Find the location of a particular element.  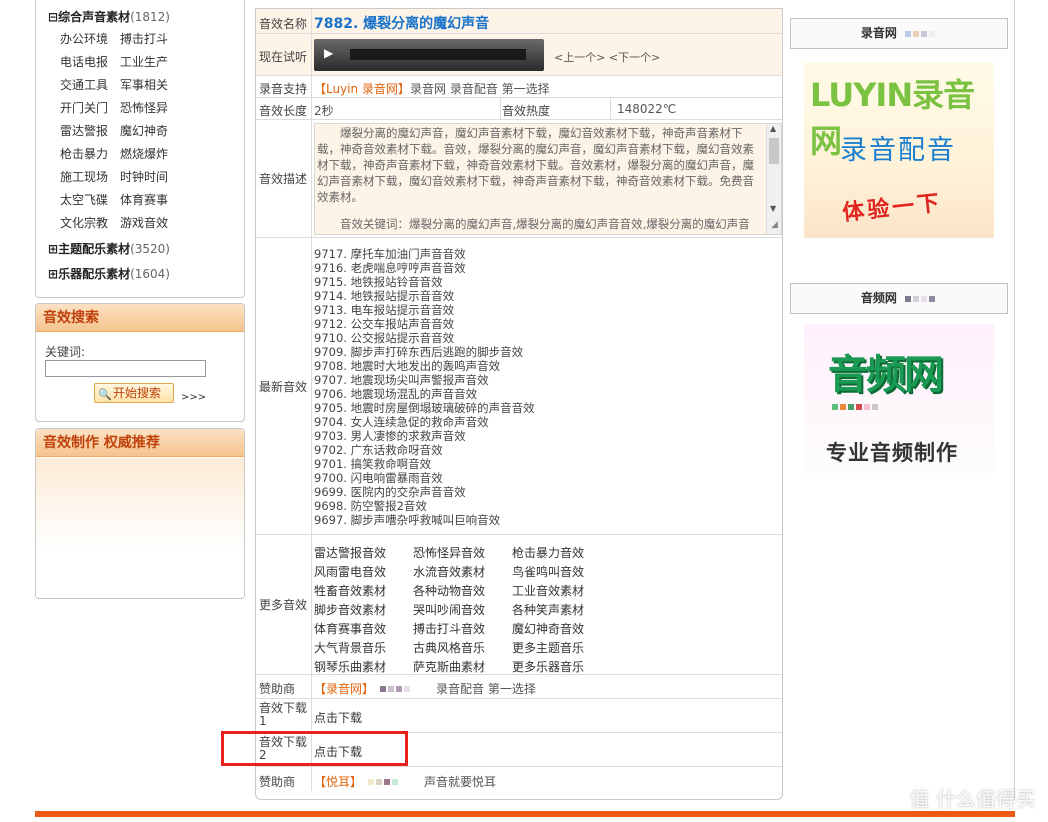

more-sound-link: 搏击打斗音效 is located at coordinates (449, 628).